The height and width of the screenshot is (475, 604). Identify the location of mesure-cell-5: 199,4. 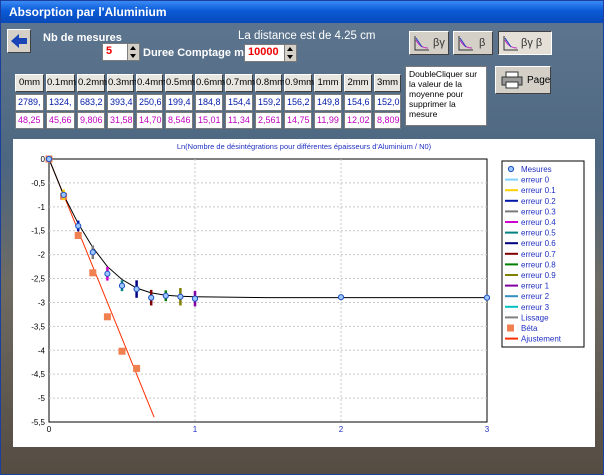
(179, 102).